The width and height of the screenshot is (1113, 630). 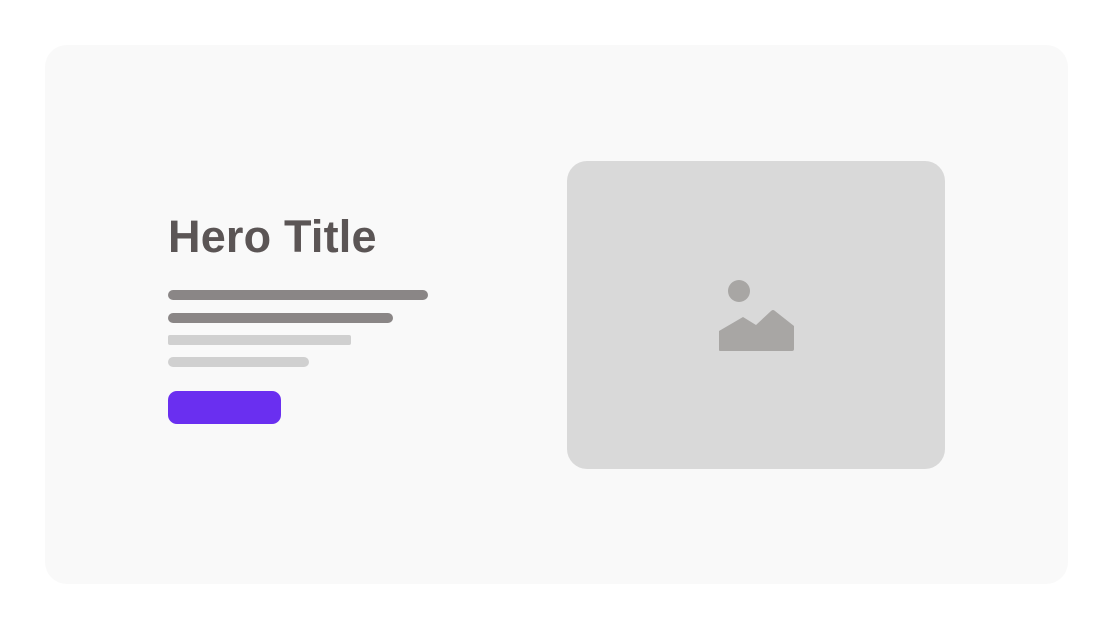 What do you see at coordinates (224, 407) in the screenshot?
I see `cta-button` at bounding box center [224, 407].